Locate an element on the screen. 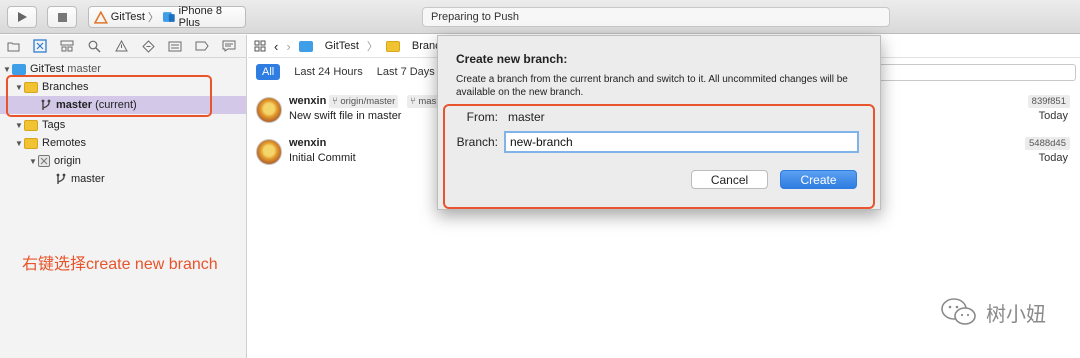 Image resolution: width=1080 pixels, height=358 pixels. dialog-title: Create new branch: is located at coordinates (512, 59).